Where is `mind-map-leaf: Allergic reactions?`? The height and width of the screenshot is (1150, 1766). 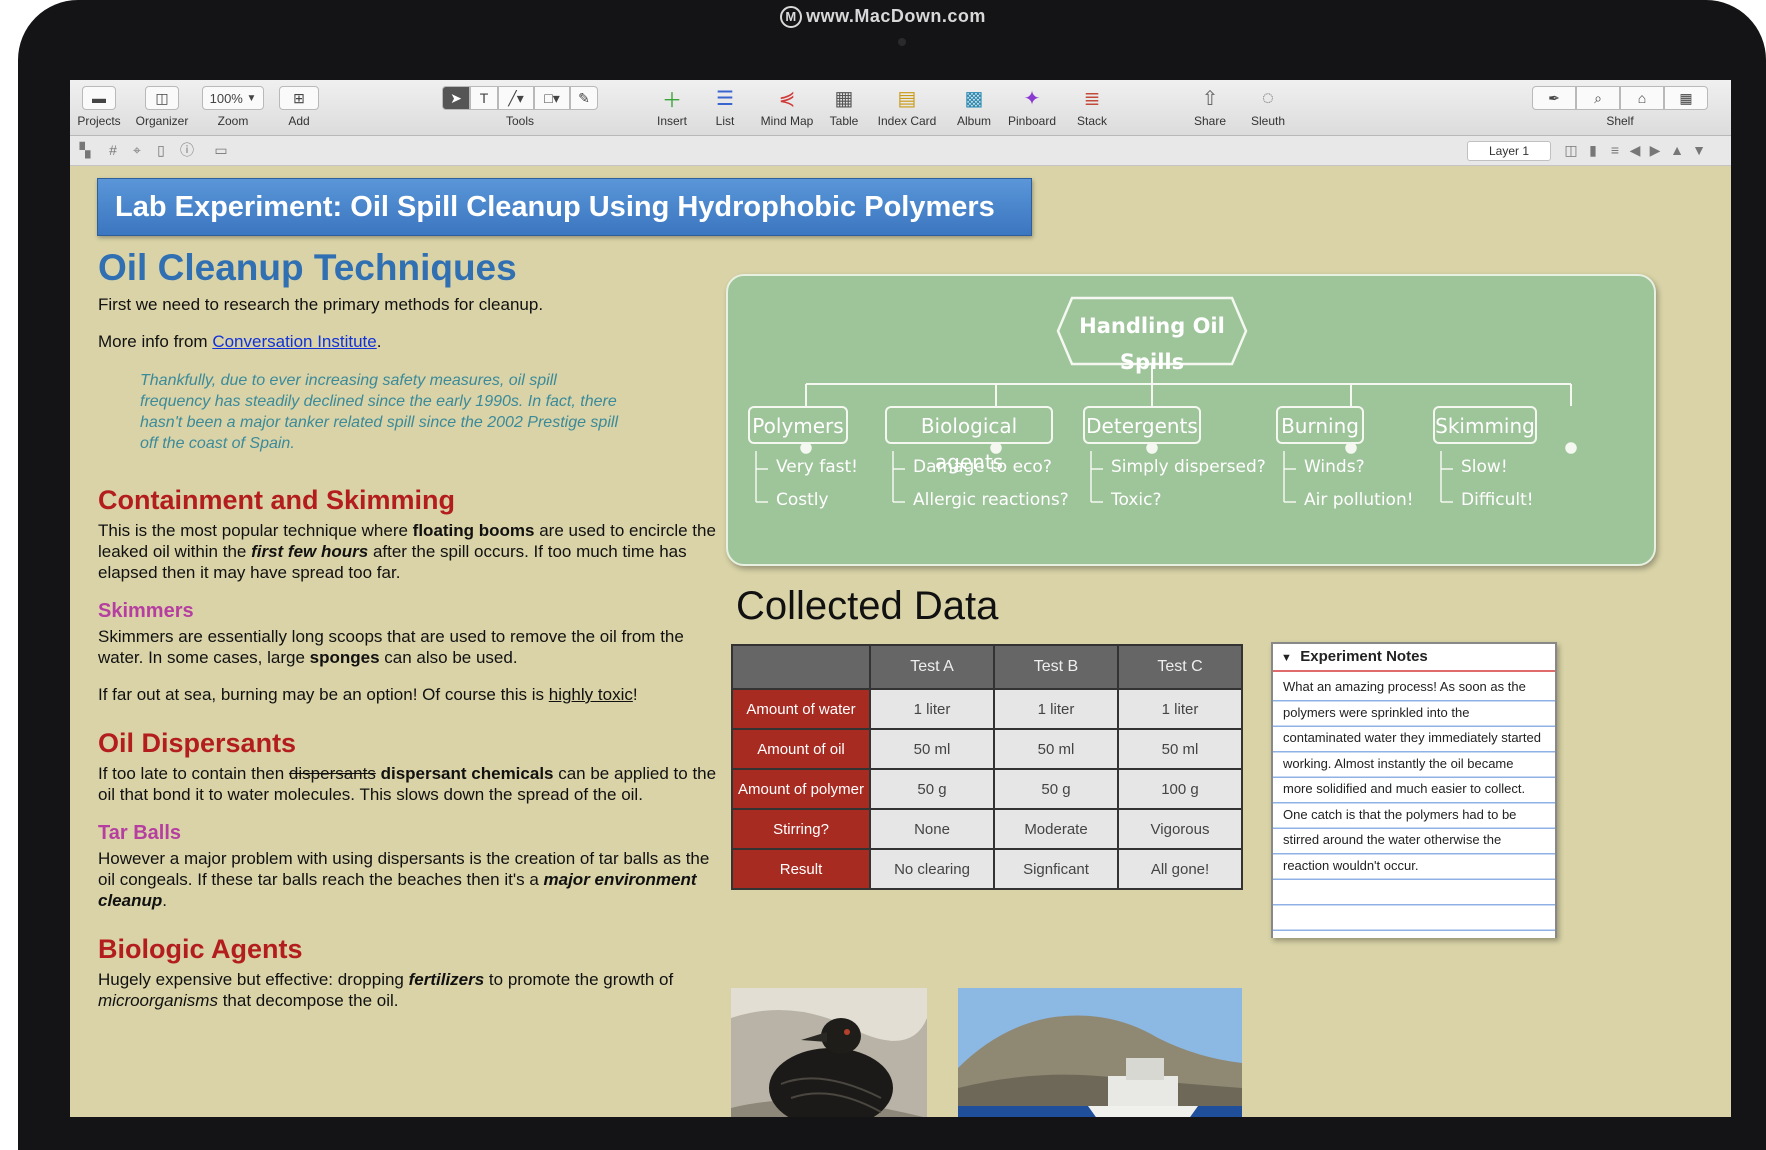 mind-map-leaf: Allergic reactions? is located at coordinates (991, 500).